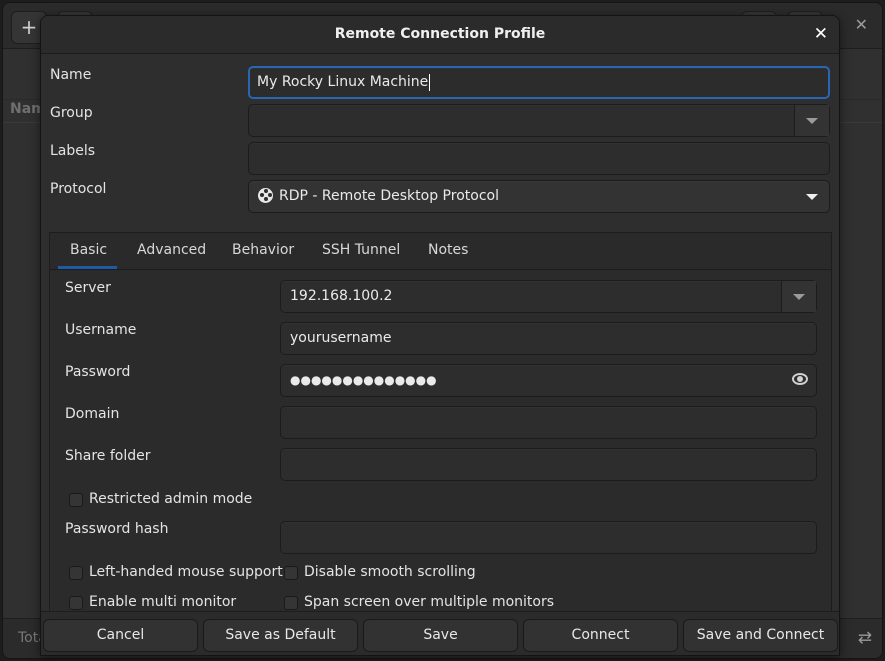 This screenshot has width=885, height=661. I want to click on tab-ssh-tunnel: SSH Tunnel, so click(361, 250).